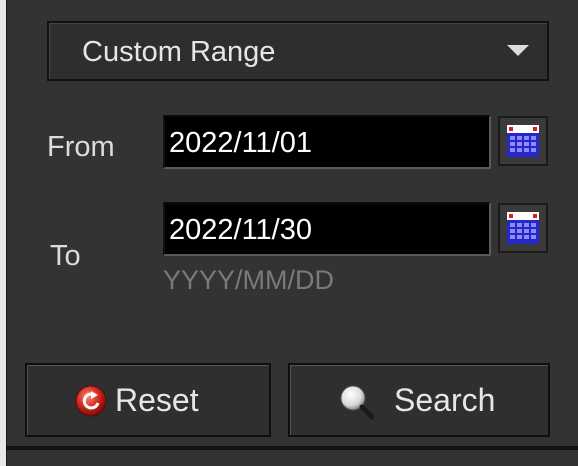  I want to click on to-calendar-button, so click(523, 228).